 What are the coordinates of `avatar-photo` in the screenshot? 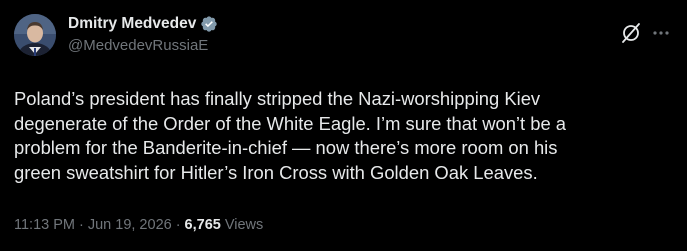 It's located at (35, 35).